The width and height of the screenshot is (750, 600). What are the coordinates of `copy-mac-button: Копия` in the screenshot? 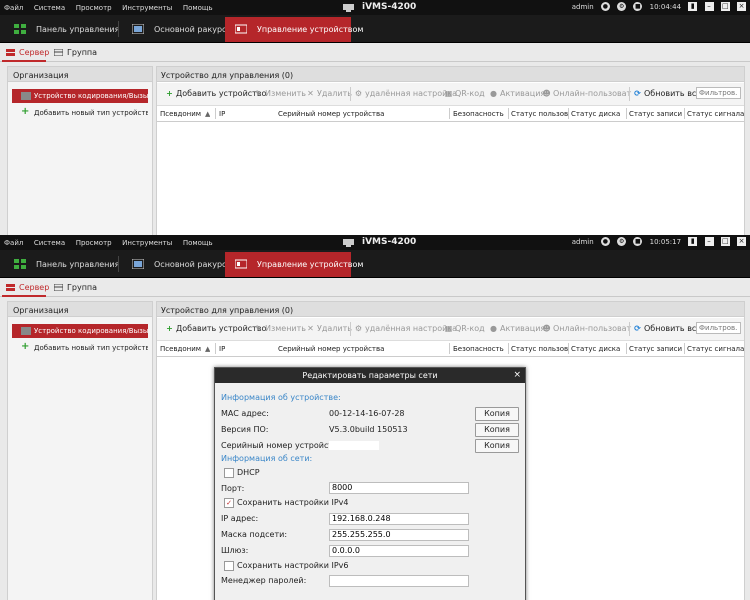 It's located at (497, 414).